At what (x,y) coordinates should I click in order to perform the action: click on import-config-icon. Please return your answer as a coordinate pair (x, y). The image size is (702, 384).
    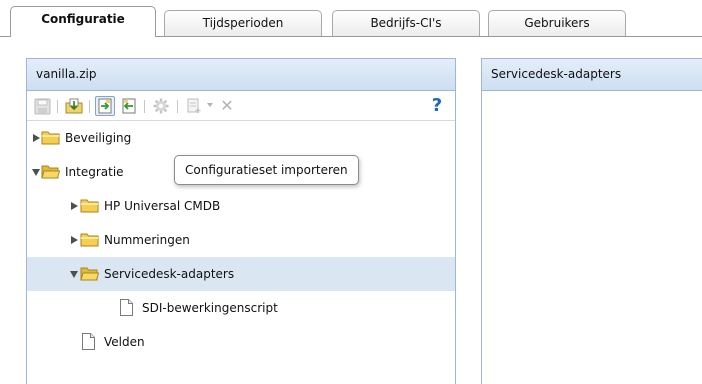
    Looking at the image, I should click on (105, 106).